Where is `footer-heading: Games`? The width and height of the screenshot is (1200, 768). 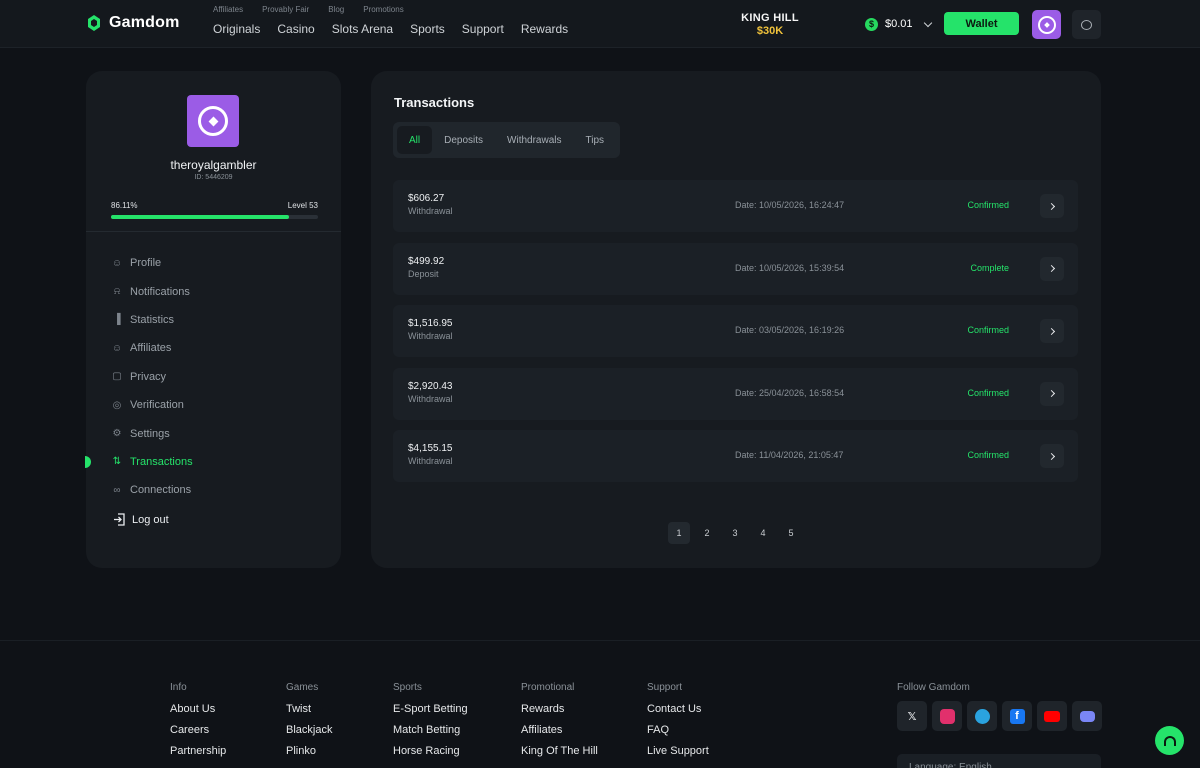 footer-heading: Games is located at coordinates (302, 687).